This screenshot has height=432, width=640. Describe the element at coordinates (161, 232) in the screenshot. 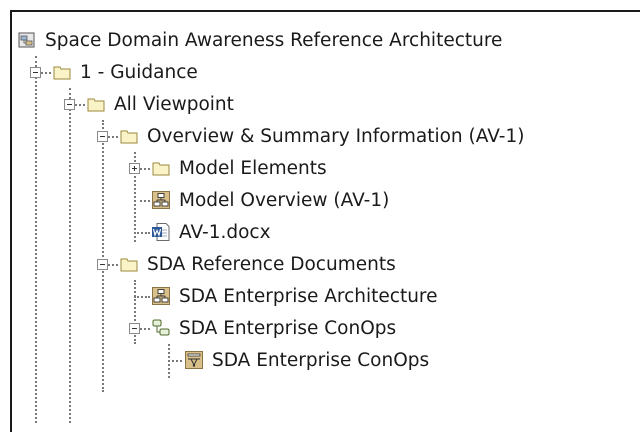

I see `word-document-icon` at that location.